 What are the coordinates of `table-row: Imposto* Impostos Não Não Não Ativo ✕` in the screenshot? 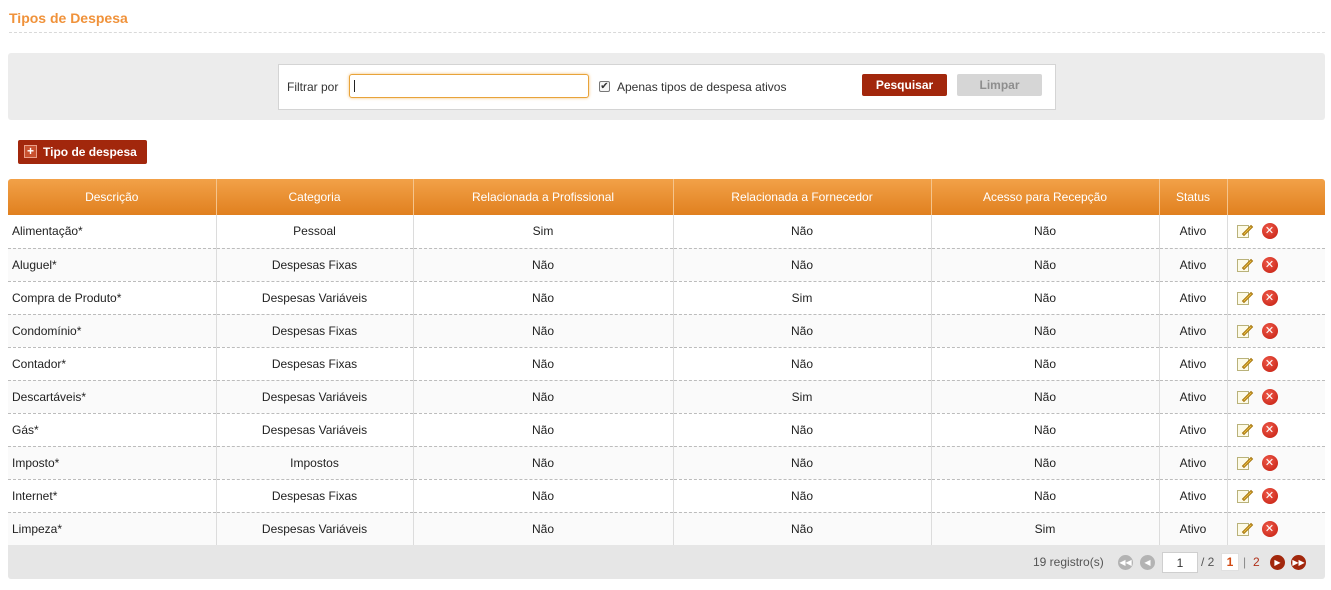 It's located at (666, 463).